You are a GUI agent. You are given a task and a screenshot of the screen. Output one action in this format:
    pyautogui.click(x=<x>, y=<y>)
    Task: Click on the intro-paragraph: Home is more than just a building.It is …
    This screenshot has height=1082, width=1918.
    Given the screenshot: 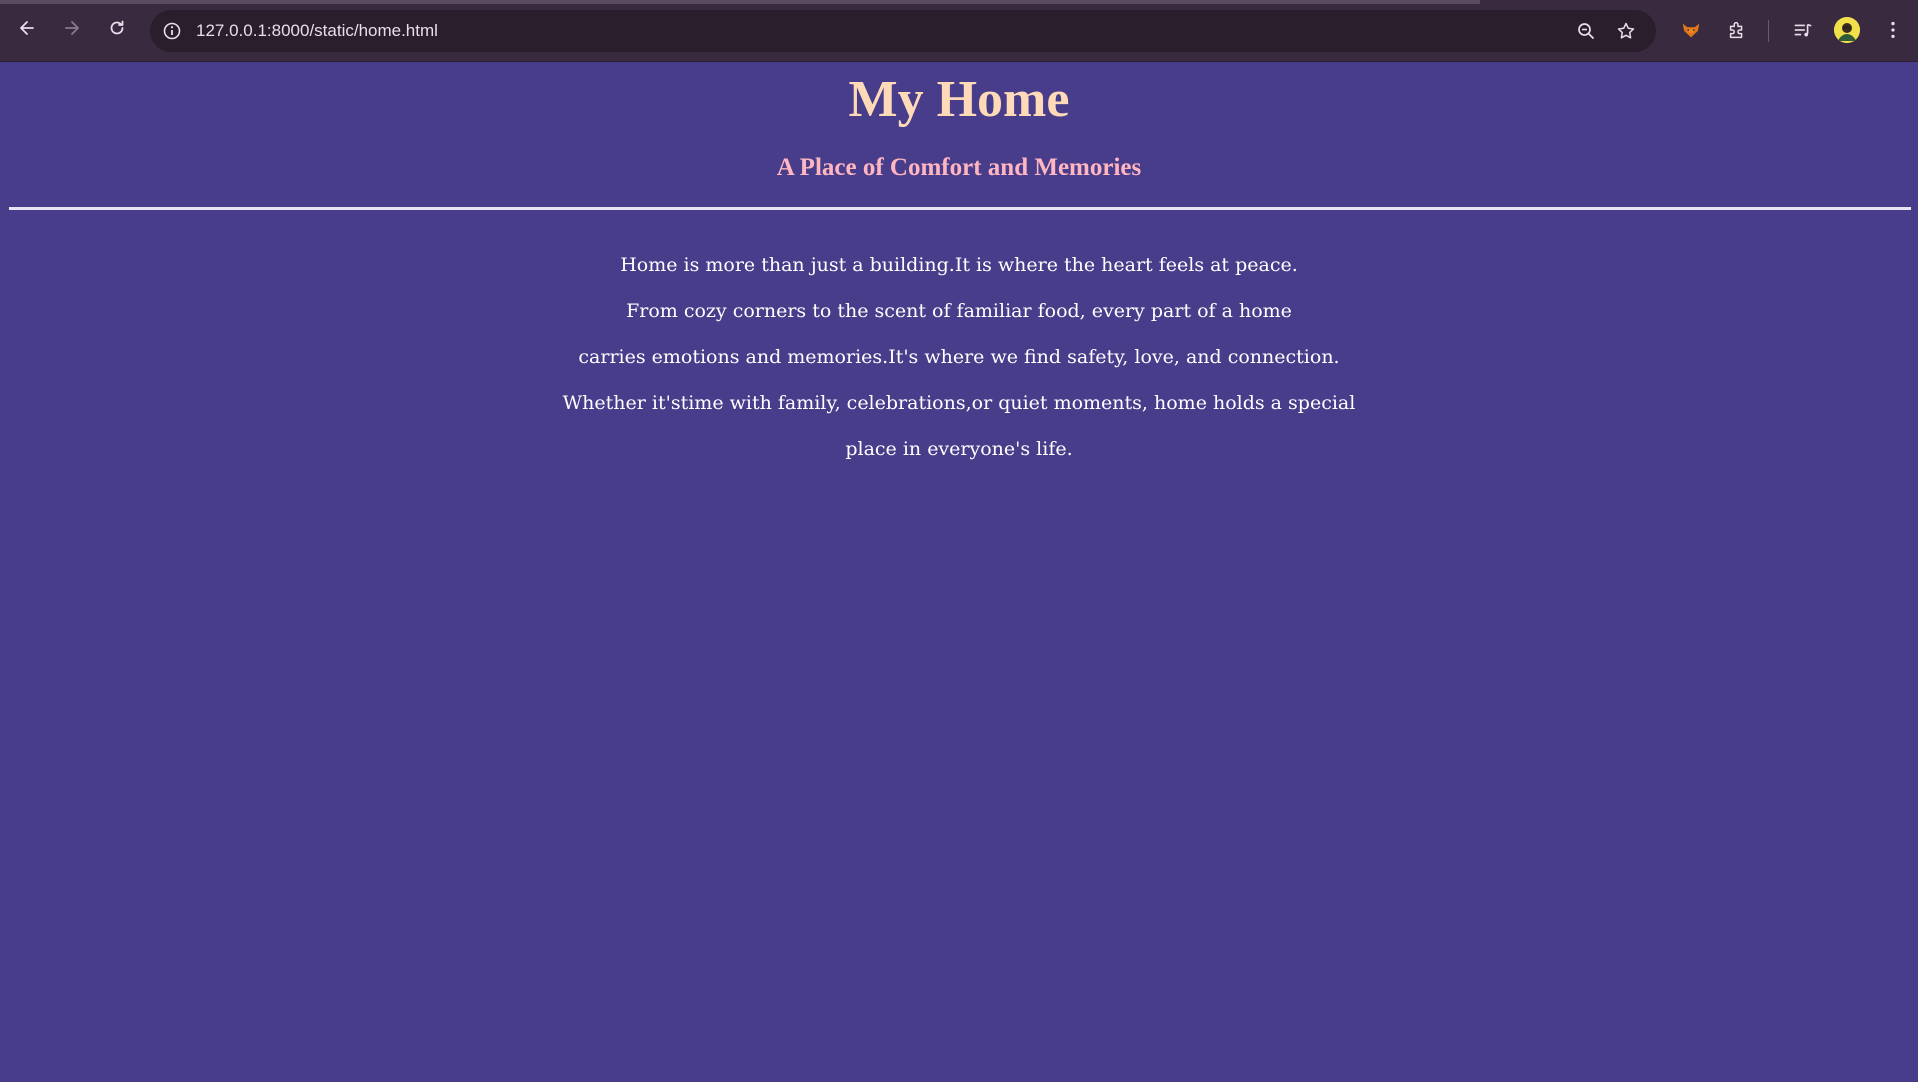 What is the action you would take?
    pyautogui.click(x=959, y=357)
    